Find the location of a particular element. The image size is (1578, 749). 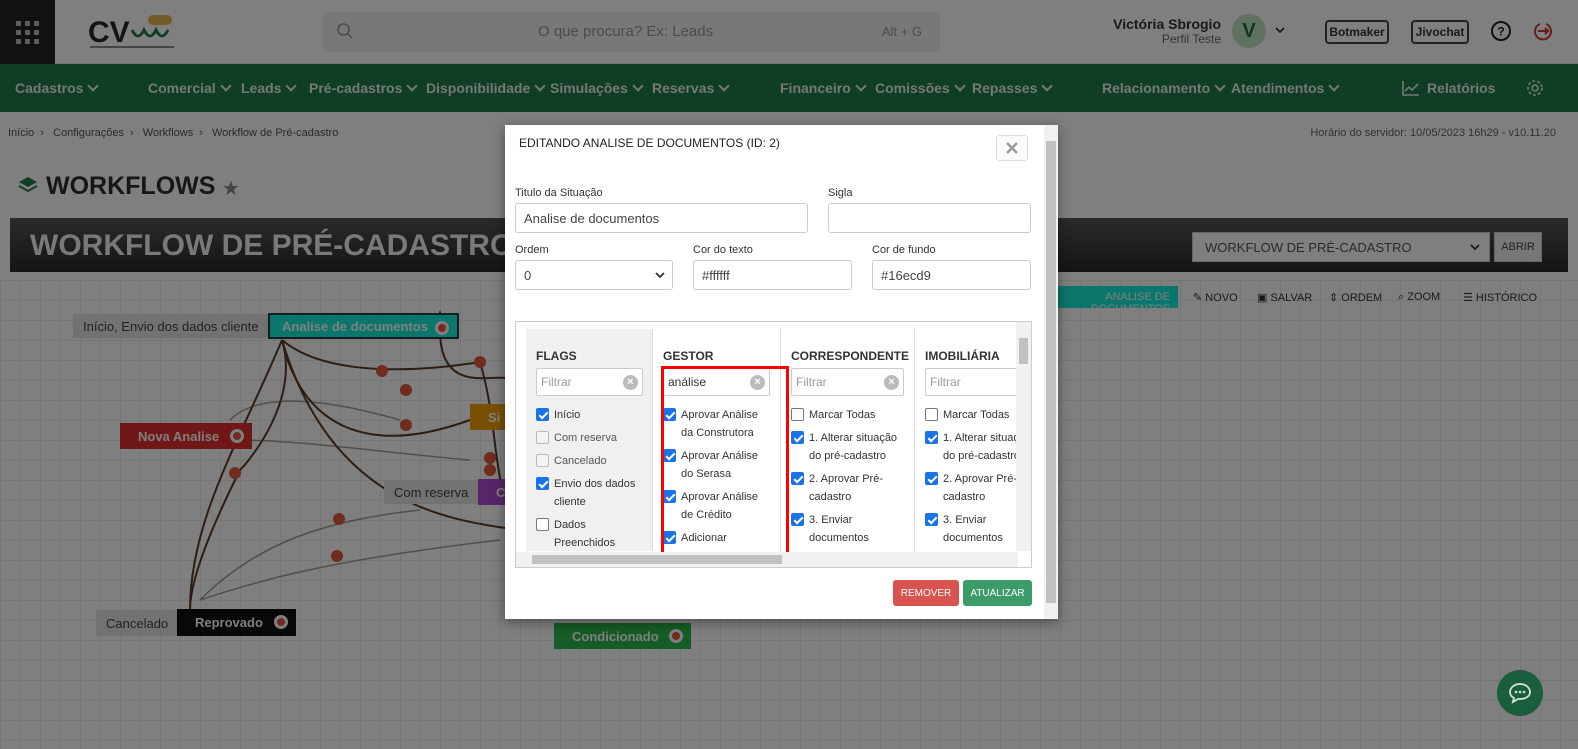

chat-button is located at coordinates (1520, 693).